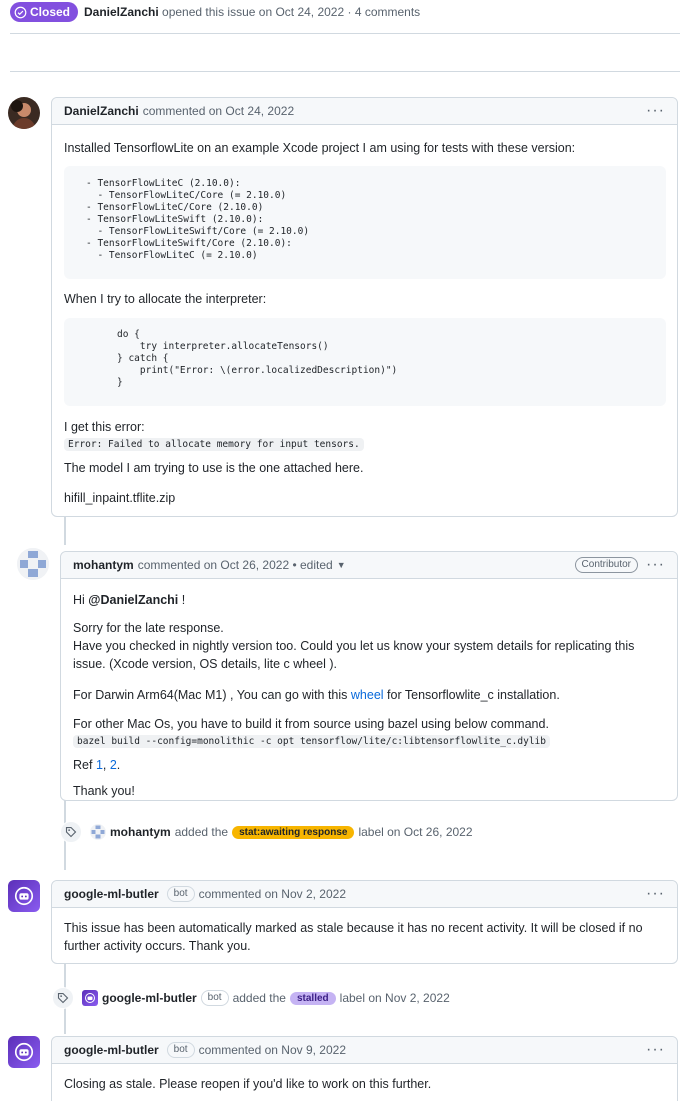 The width and height of the screenshot is (692, 1101). I want to click on comment-action: commented on Oct 26, 2022 • edited, so click(235, 565).